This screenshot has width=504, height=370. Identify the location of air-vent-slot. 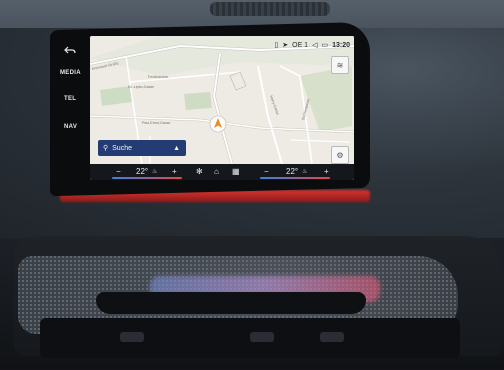
(231, 303).